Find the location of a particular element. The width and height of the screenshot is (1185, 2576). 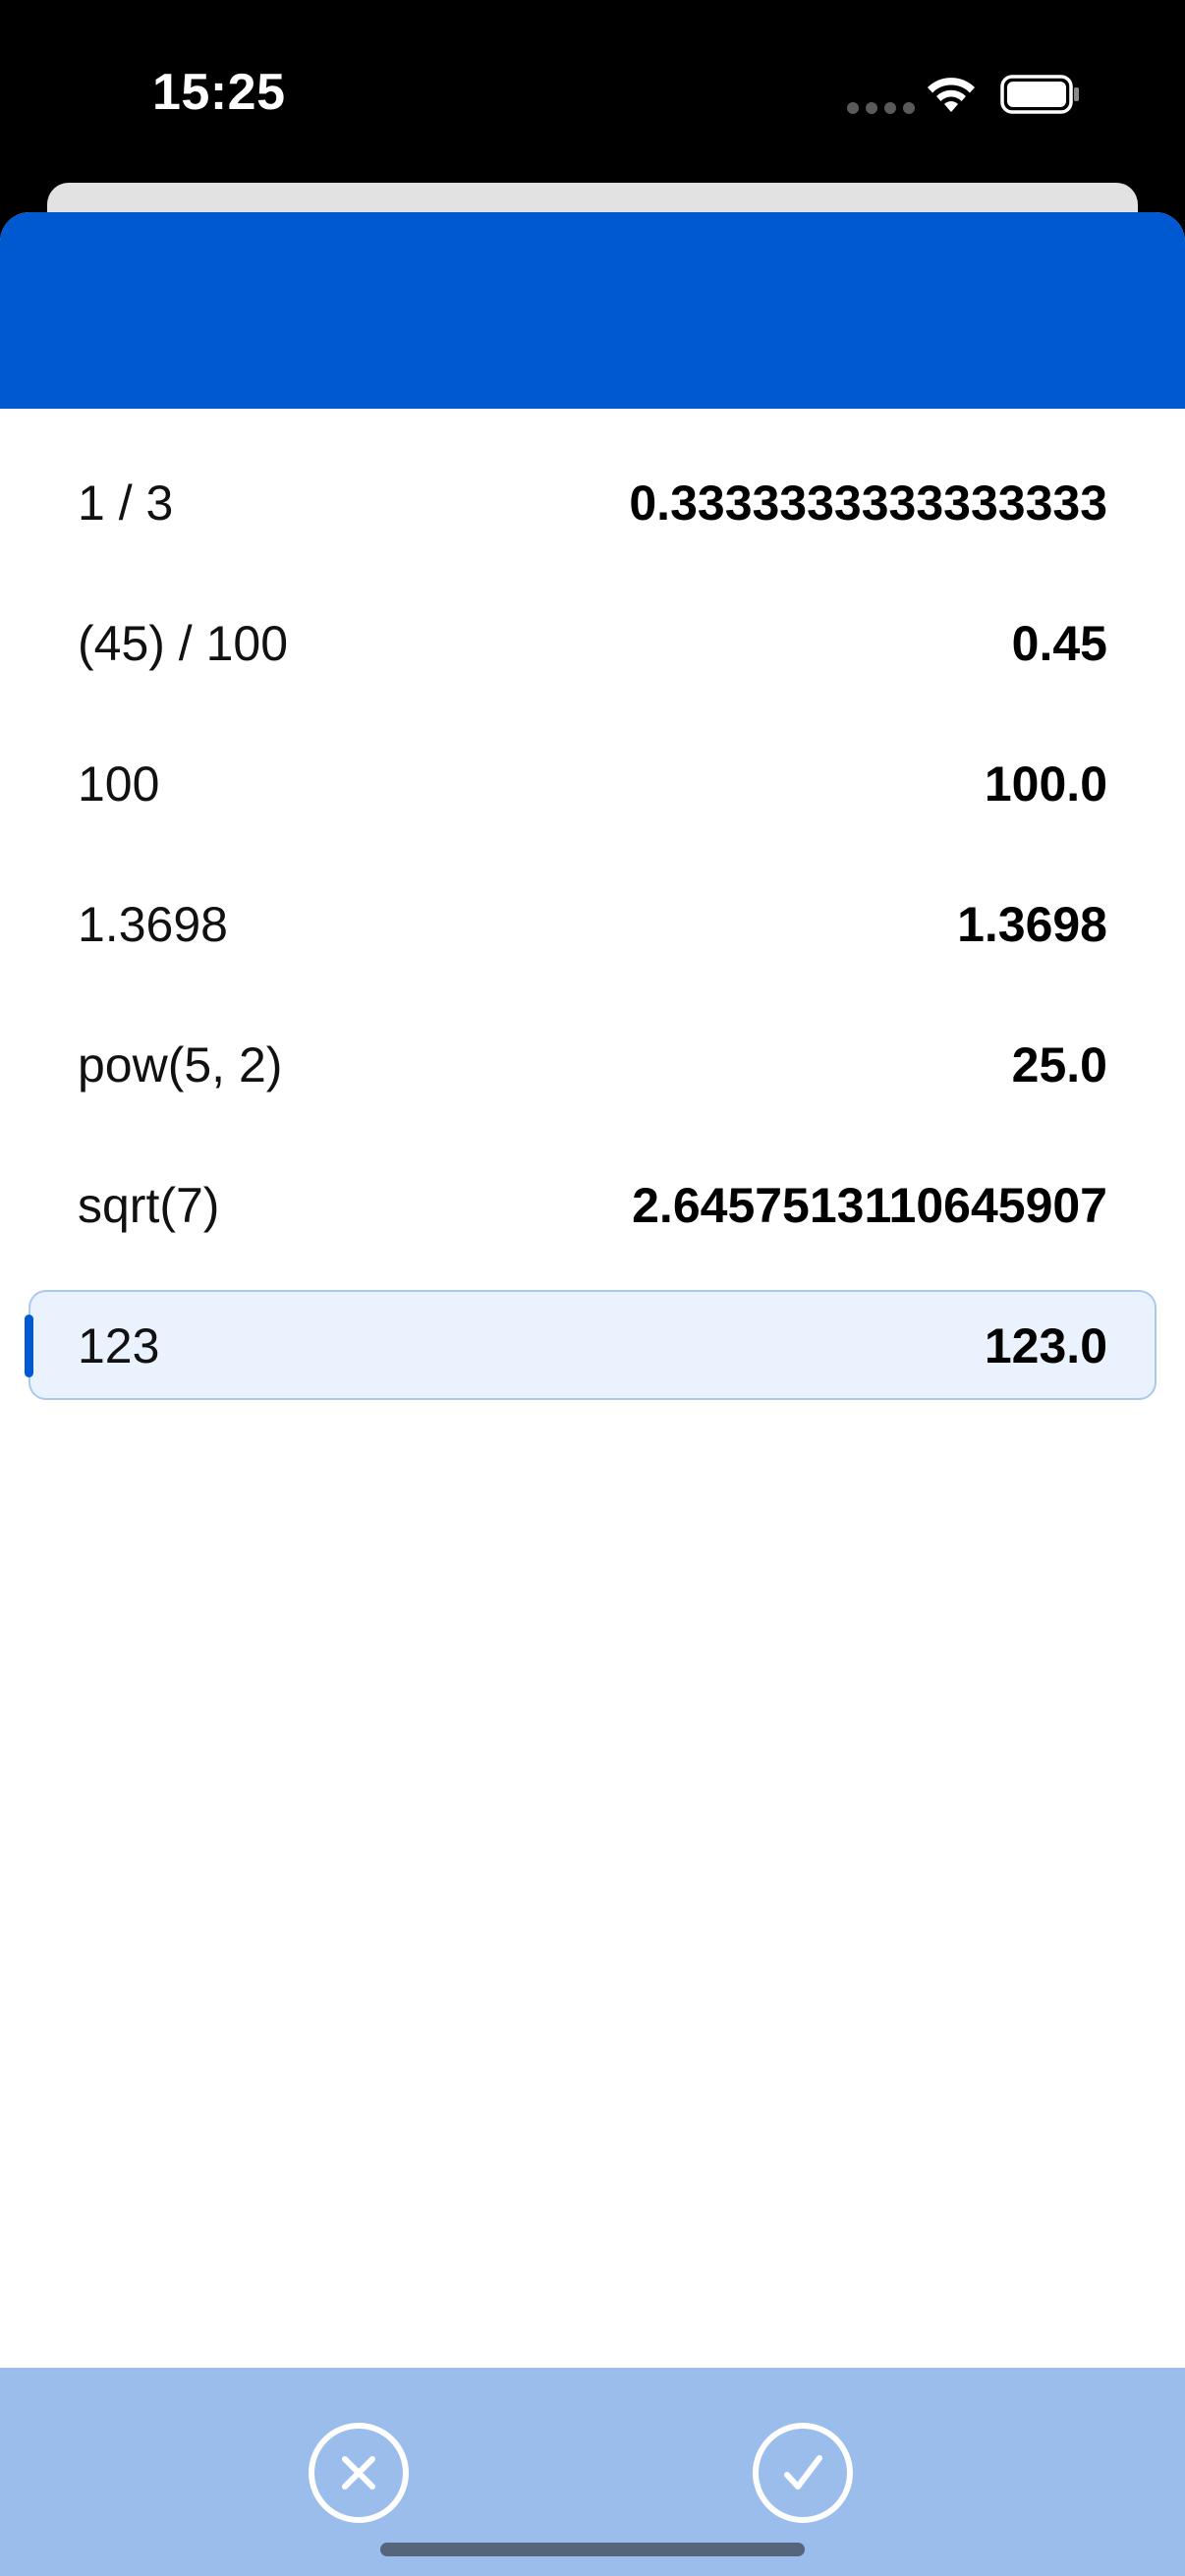

history-expression: (45) / 100 is located at coordinates (184, 643).